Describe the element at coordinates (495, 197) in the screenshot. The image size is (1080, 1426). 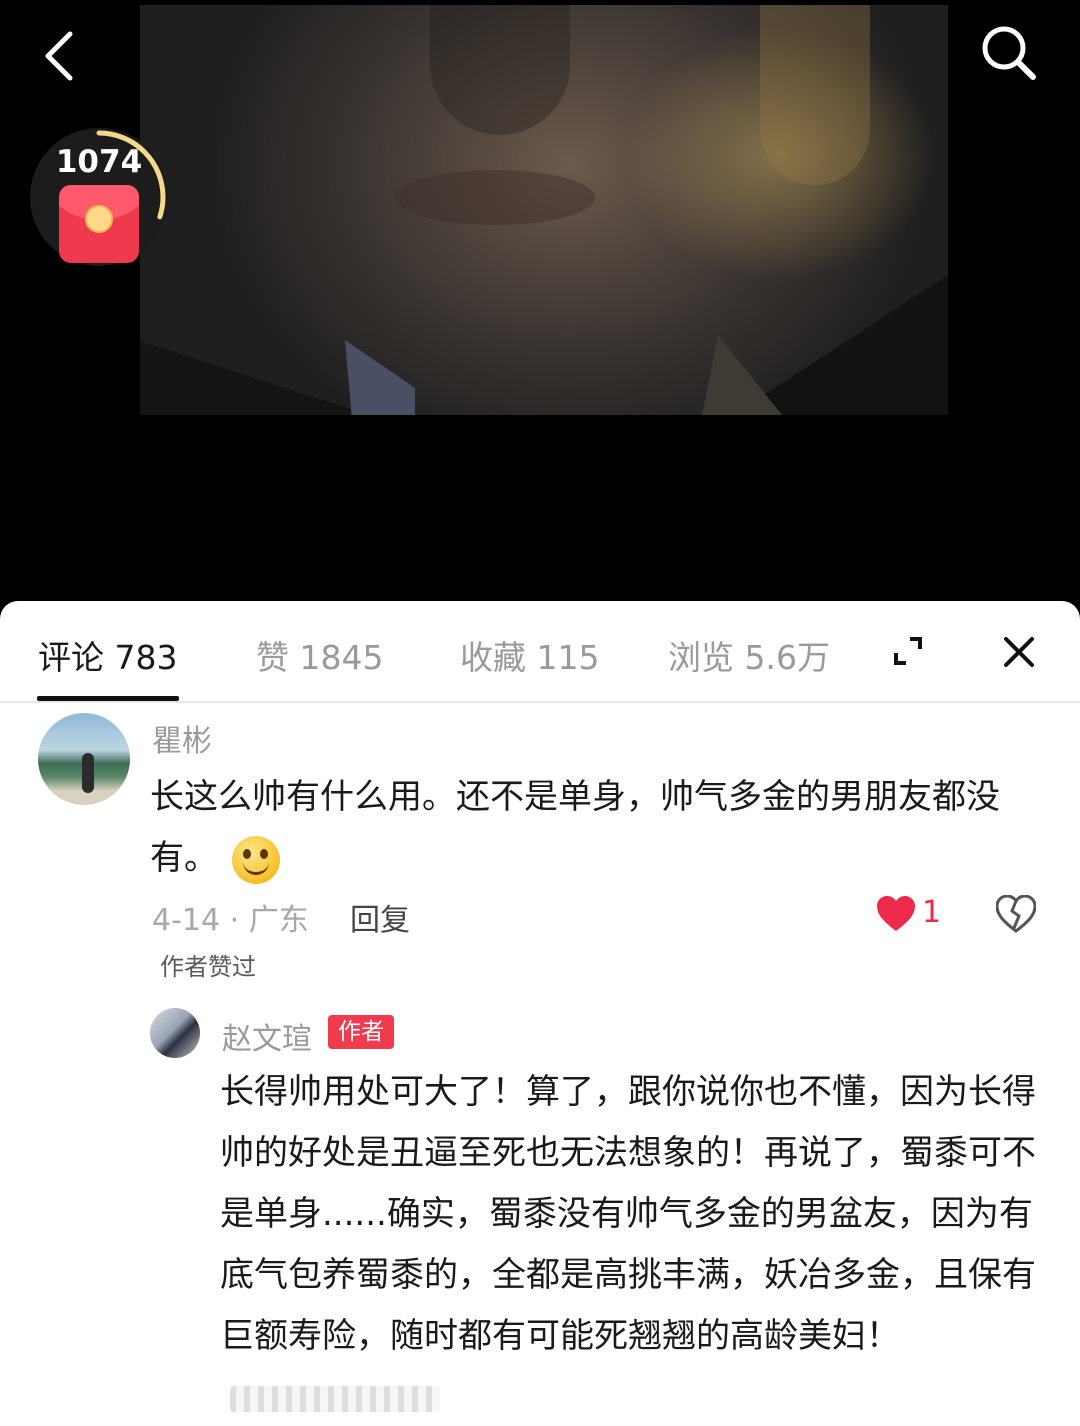
I see `video-lips-shape` at that location.